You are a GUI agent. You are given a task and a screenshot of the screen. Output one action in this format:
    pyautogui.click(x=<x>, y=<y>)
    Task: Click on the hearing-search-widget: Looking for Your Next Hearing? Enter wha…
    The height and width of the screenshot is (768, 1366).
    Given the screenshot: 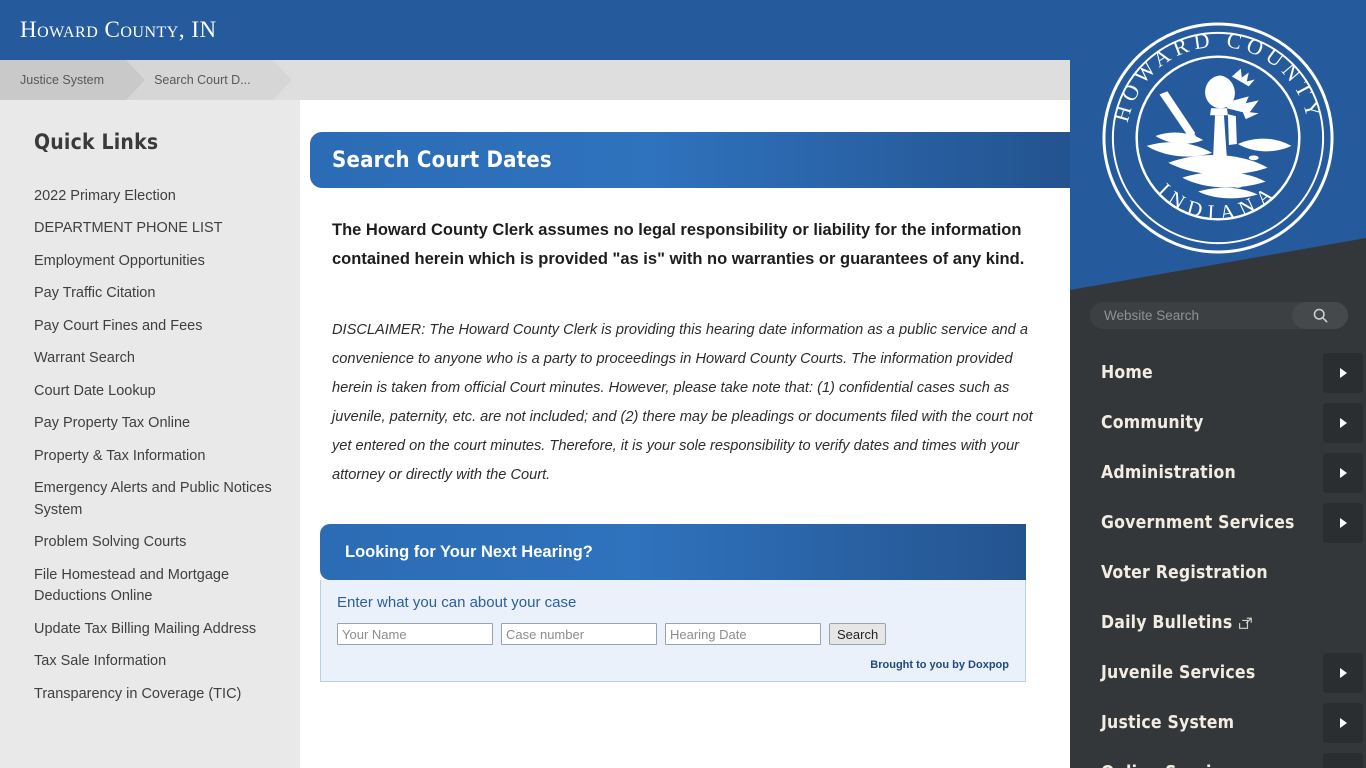 What is the action you would take?
    pyautogui.click(x=673, y=603)
    